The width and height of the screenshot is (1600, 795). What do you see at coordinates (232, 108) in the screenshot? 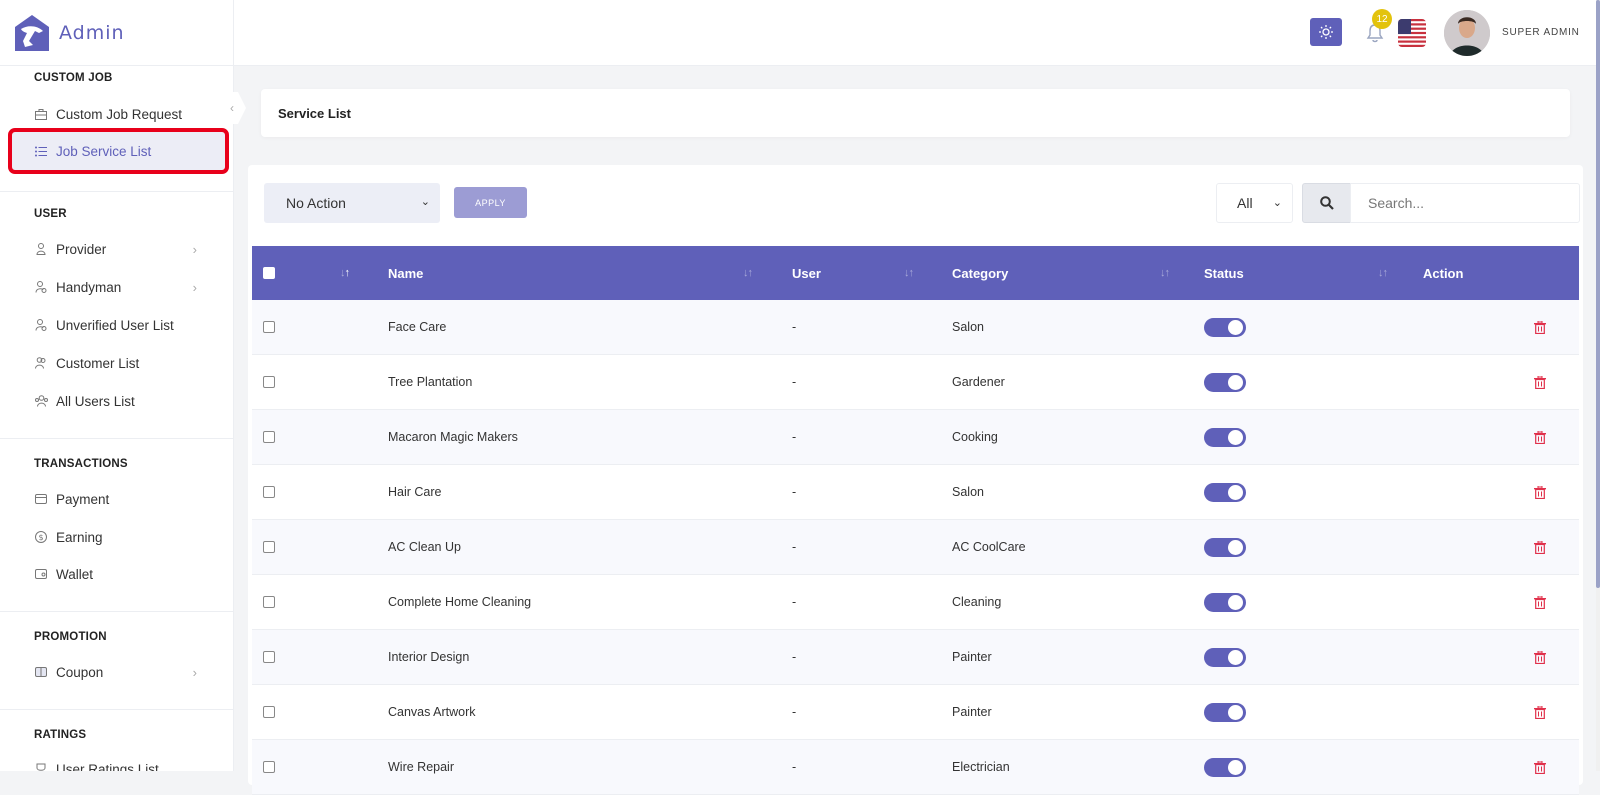
I see `chevron-left-icon: ‹` at bounding box center [232, 108].